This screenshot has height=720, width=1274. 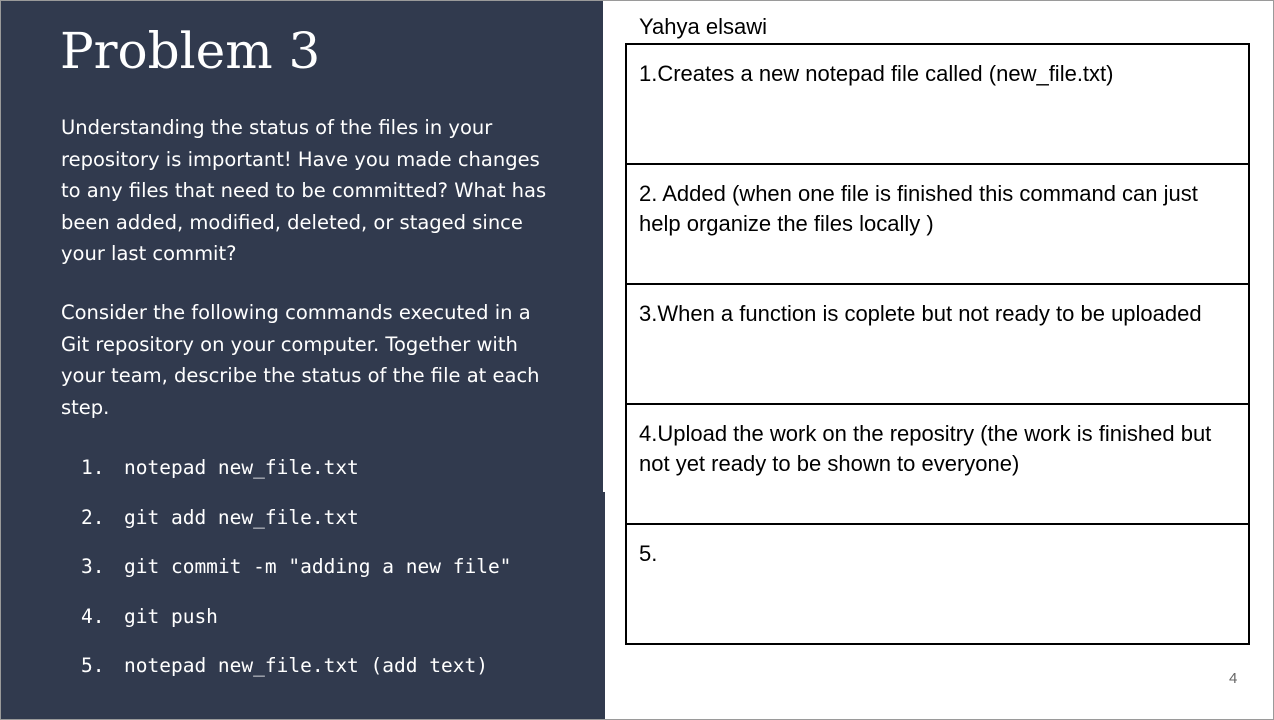 What do you see at coordinates (1233, 678) in the screenshot?
I see `page-number: 4` at bounding box center [1233, 678].